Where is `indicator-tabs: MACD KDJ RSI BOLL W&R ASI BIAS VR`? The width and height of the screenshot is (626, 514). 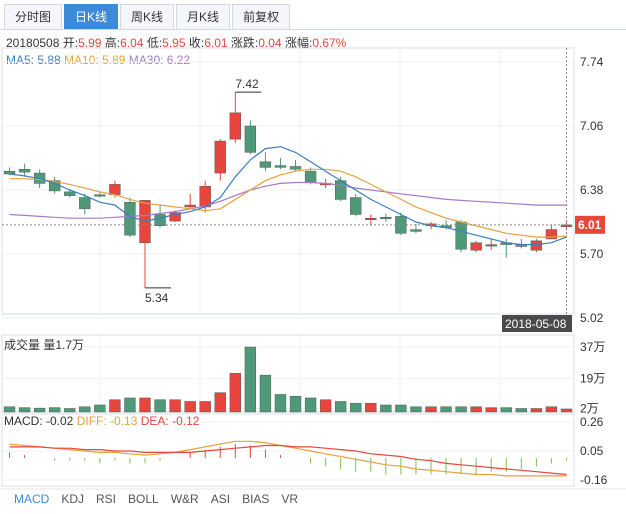
indicator-tabs: MACD KDJ RSI BOLL W&R ASI BIAS VR is located at coordinates (162, 499).